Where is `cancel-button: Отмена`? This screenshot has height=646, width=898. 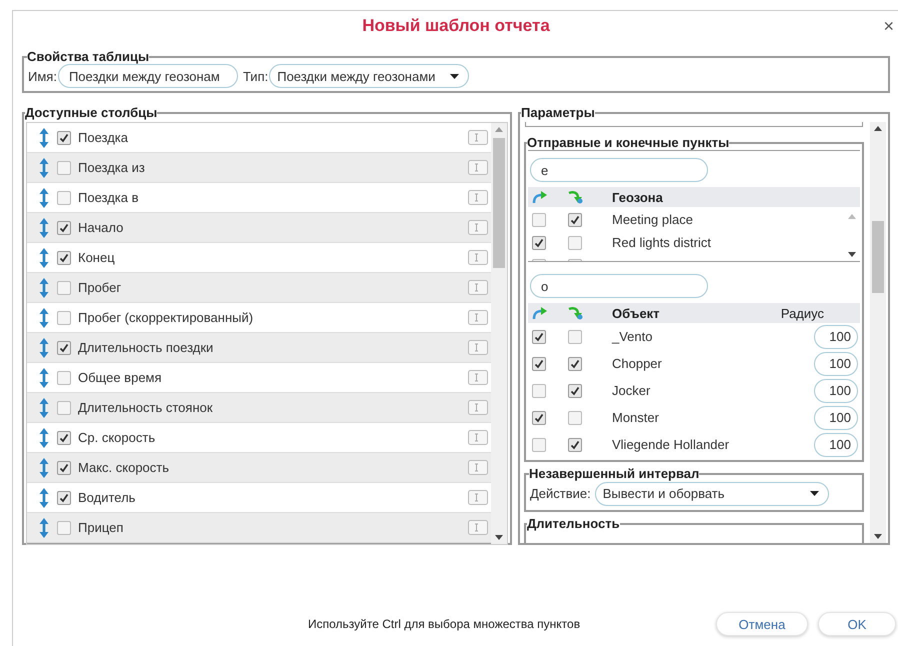 cancel-button: Отмена is located at coordinates (762, 624).